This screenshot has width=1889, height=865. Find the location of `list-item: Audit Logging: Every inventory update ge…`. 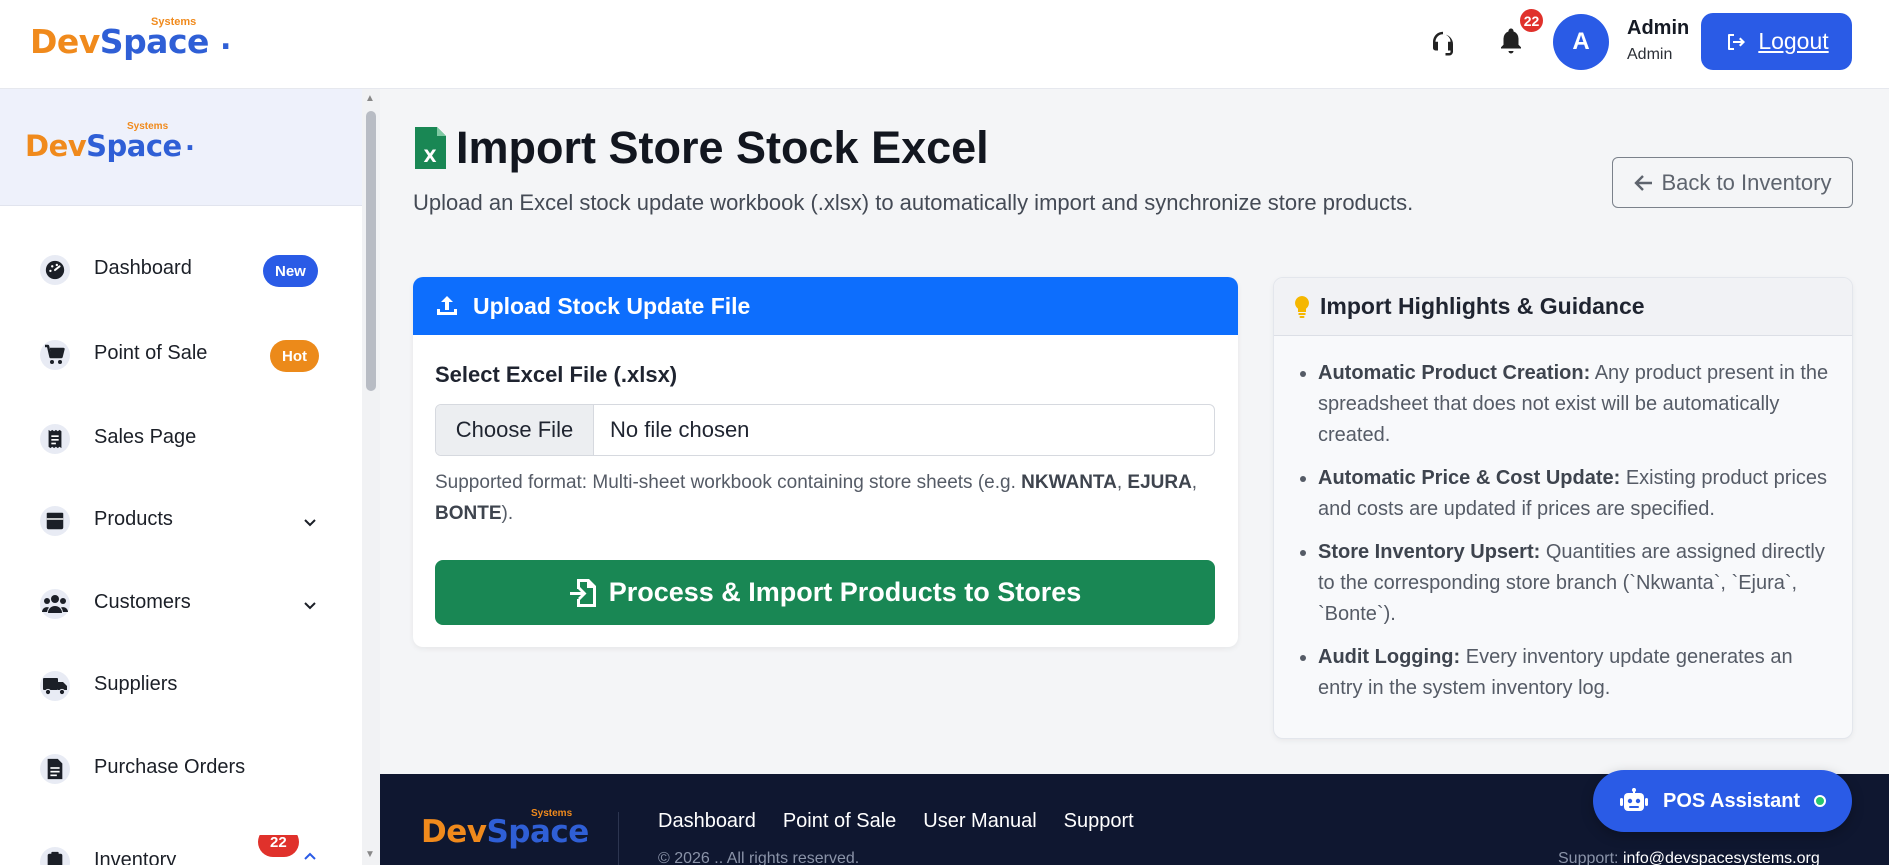

list-item: Audit Logging: Every inventory update ge… is located at coordinates (1578, 673).